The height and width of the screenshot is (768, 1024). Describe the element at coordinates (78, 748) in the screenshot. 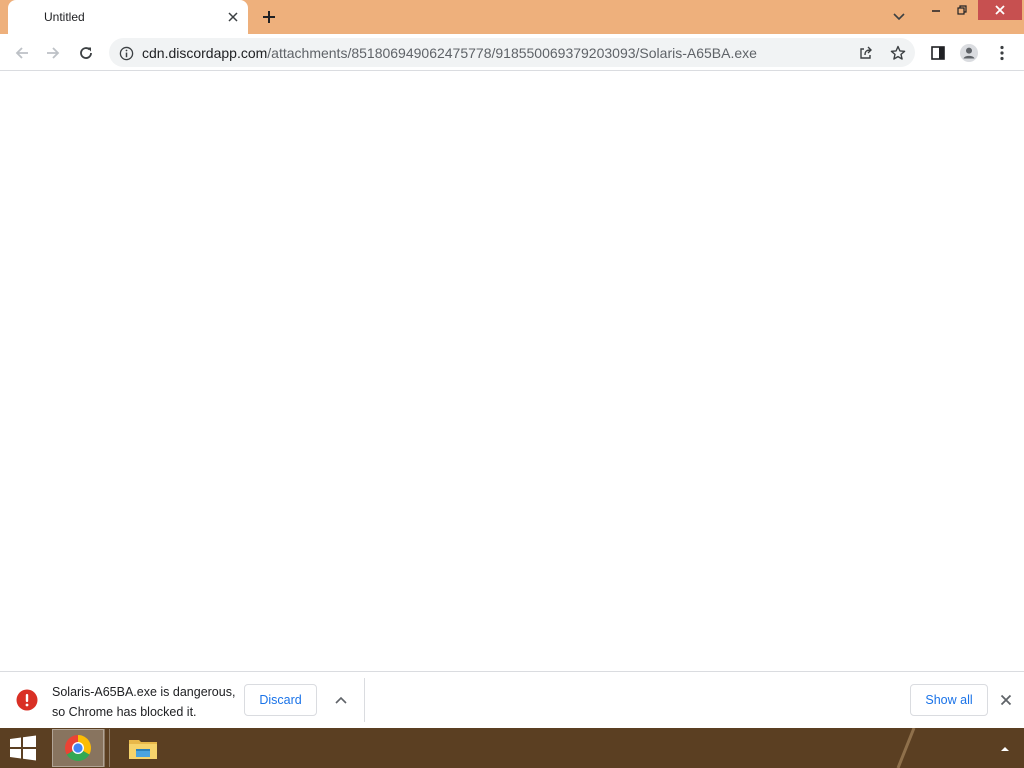

I see `chrome-icon` at that location.